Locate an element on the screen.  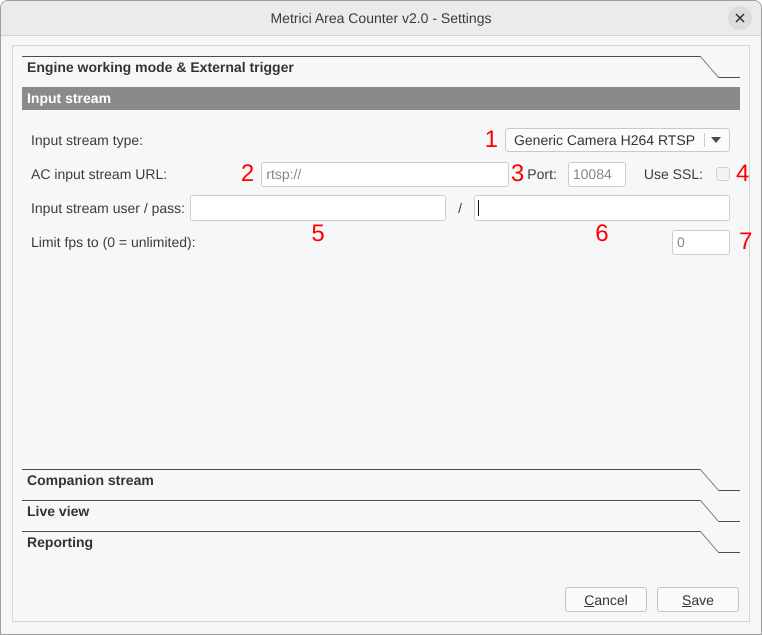
stream-type-dropdown: Generic Camera H264 RTSP is located at coordinates (617, 140).